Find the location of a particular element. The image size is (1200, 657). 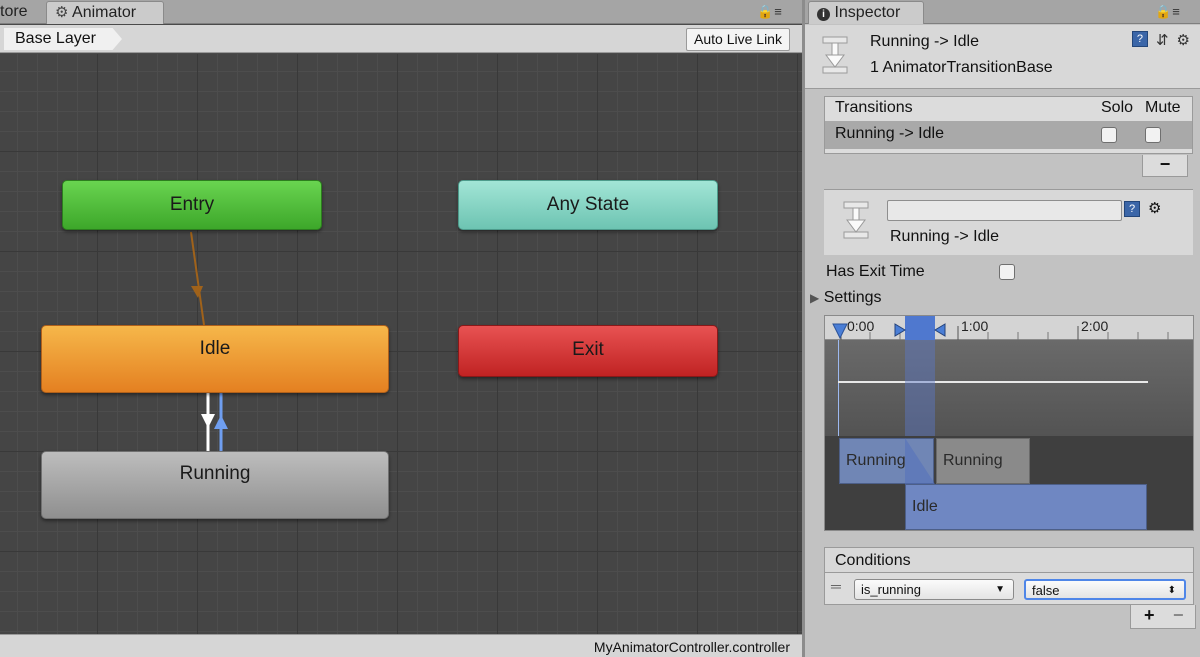

conditions-panel: Conditions ═ is_running ▼ false ⬍ + − is located at coordinates (1010, 589).